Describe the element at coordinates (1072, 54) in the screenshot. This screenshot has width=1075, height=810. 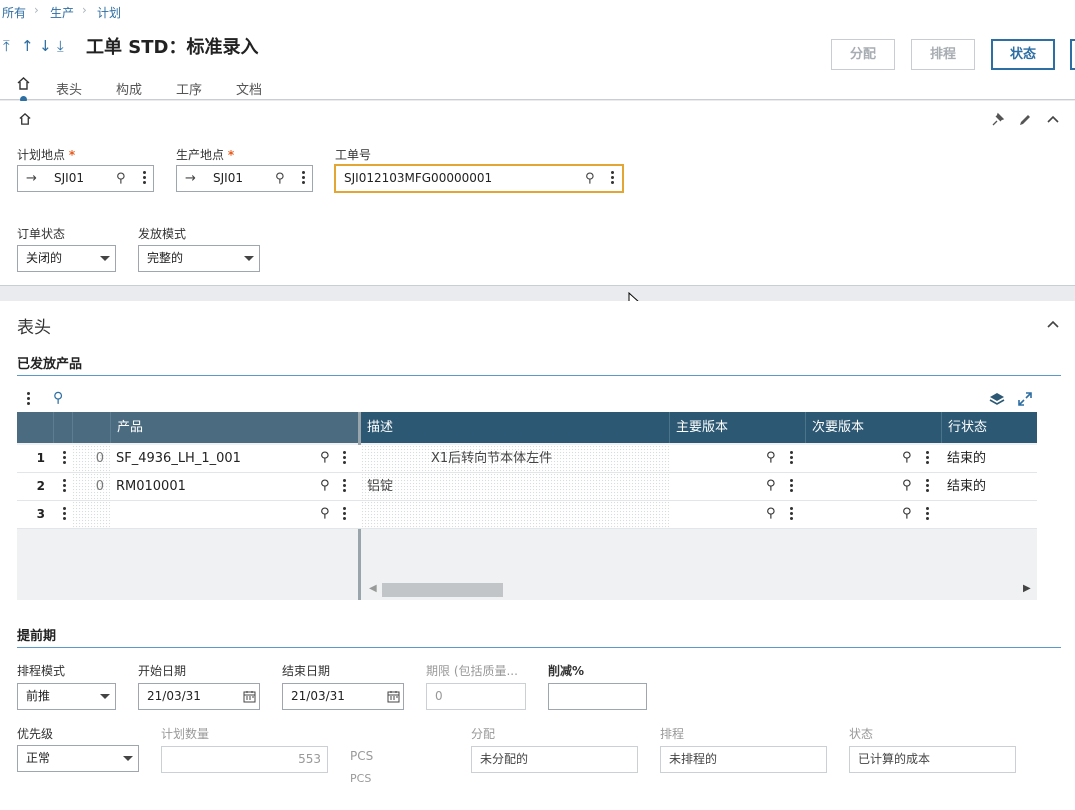
I see `more-actions-button` at that location.